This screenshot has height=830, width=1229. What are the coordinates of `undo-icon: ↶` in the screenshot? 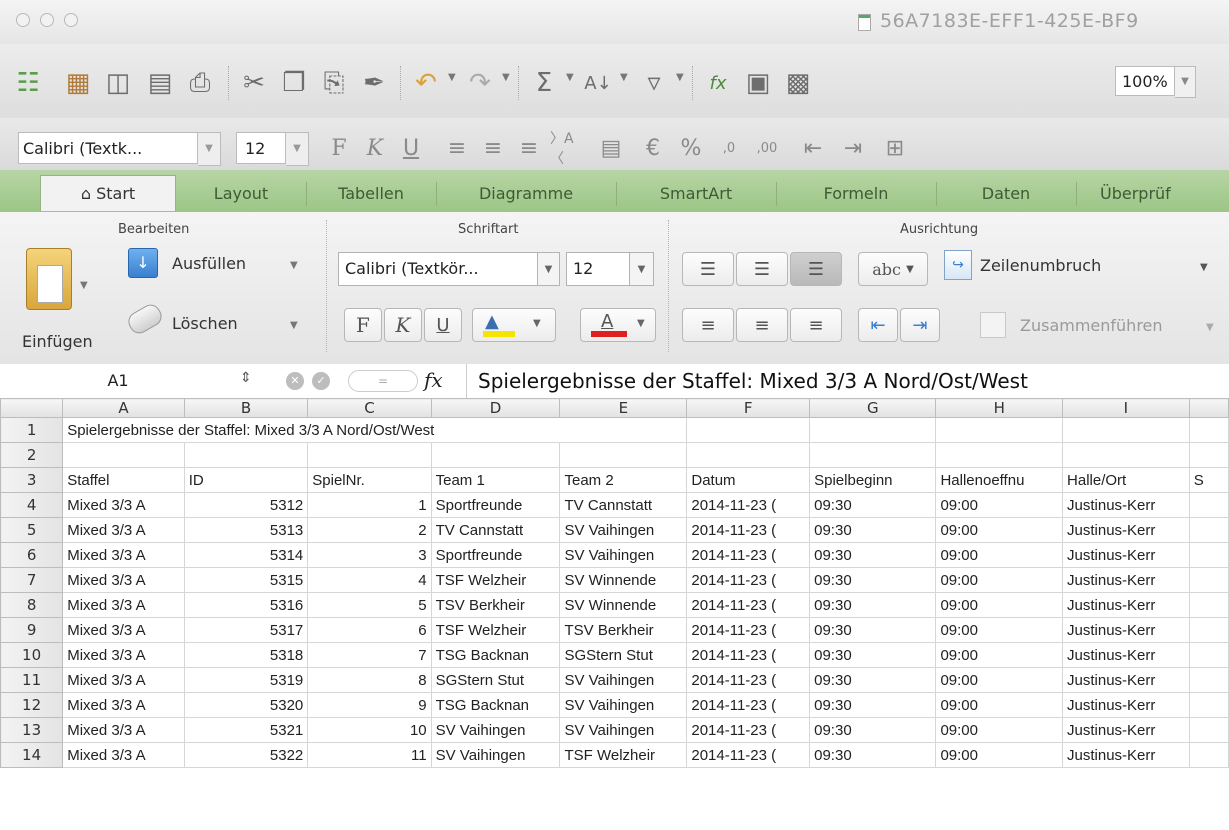 It's located at (426, 83).